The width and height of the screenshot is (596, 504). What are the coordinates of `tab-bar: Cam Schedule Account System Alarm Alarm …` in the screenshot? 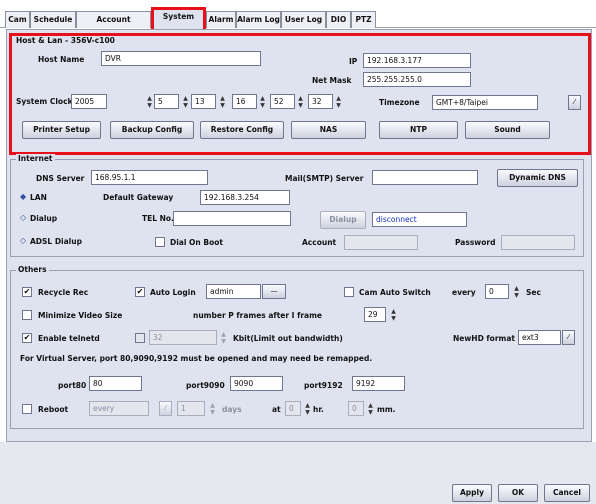 It's located at (298, 14).